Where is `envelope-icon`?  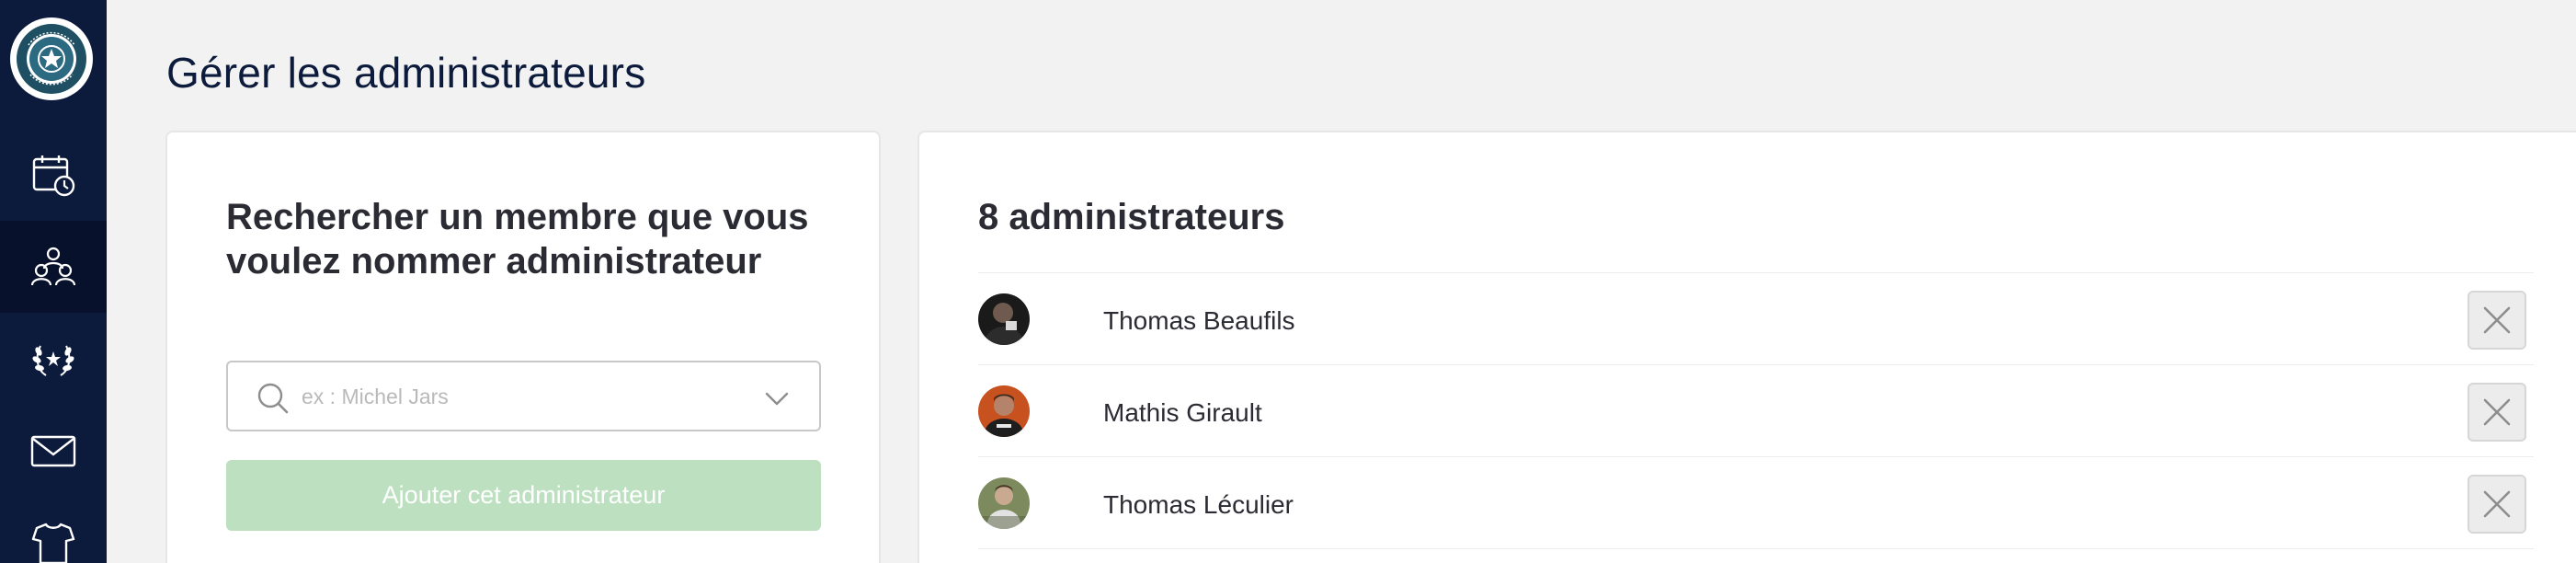
envelope-icon is located at coordinates (53, 451).